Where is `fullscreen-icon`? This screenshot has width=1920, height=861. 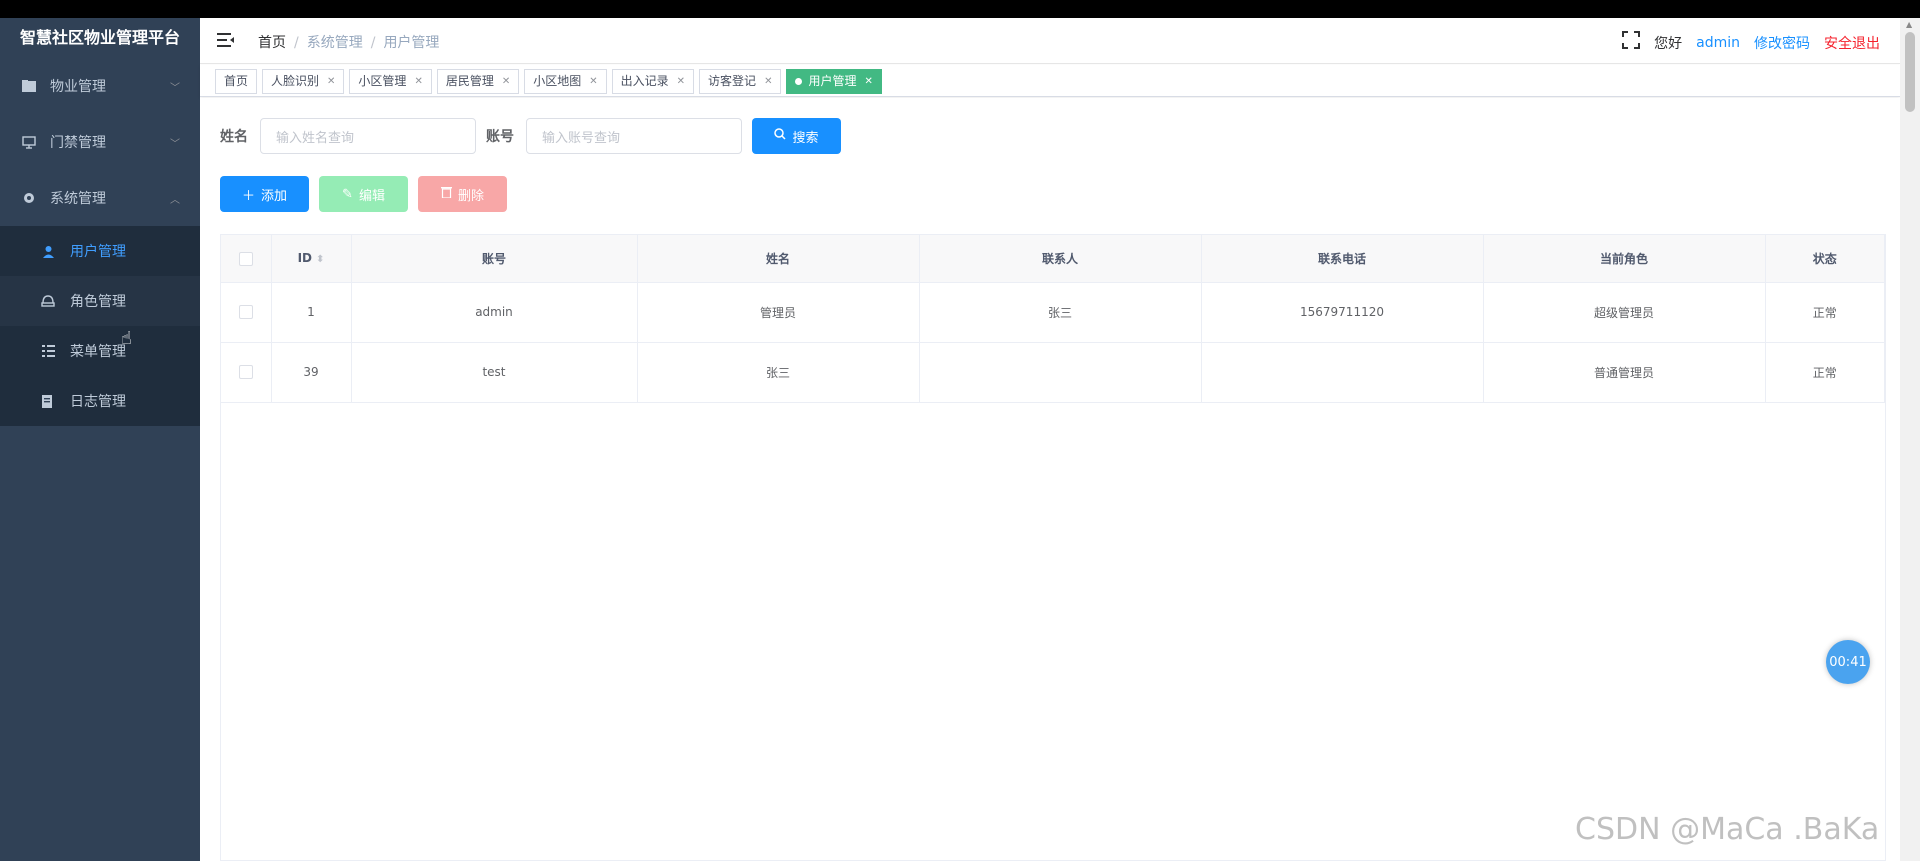
fullscreen-icon is located at coordinates (1631, 42).